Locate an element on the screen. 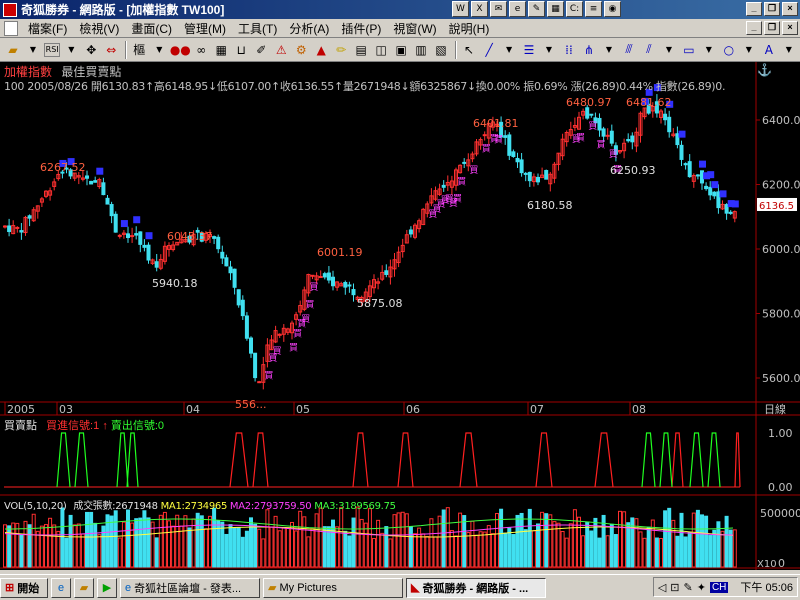 The image size is (800, 600). resize-arrows-icon: ⇔ is located at coordinates (111, 50).